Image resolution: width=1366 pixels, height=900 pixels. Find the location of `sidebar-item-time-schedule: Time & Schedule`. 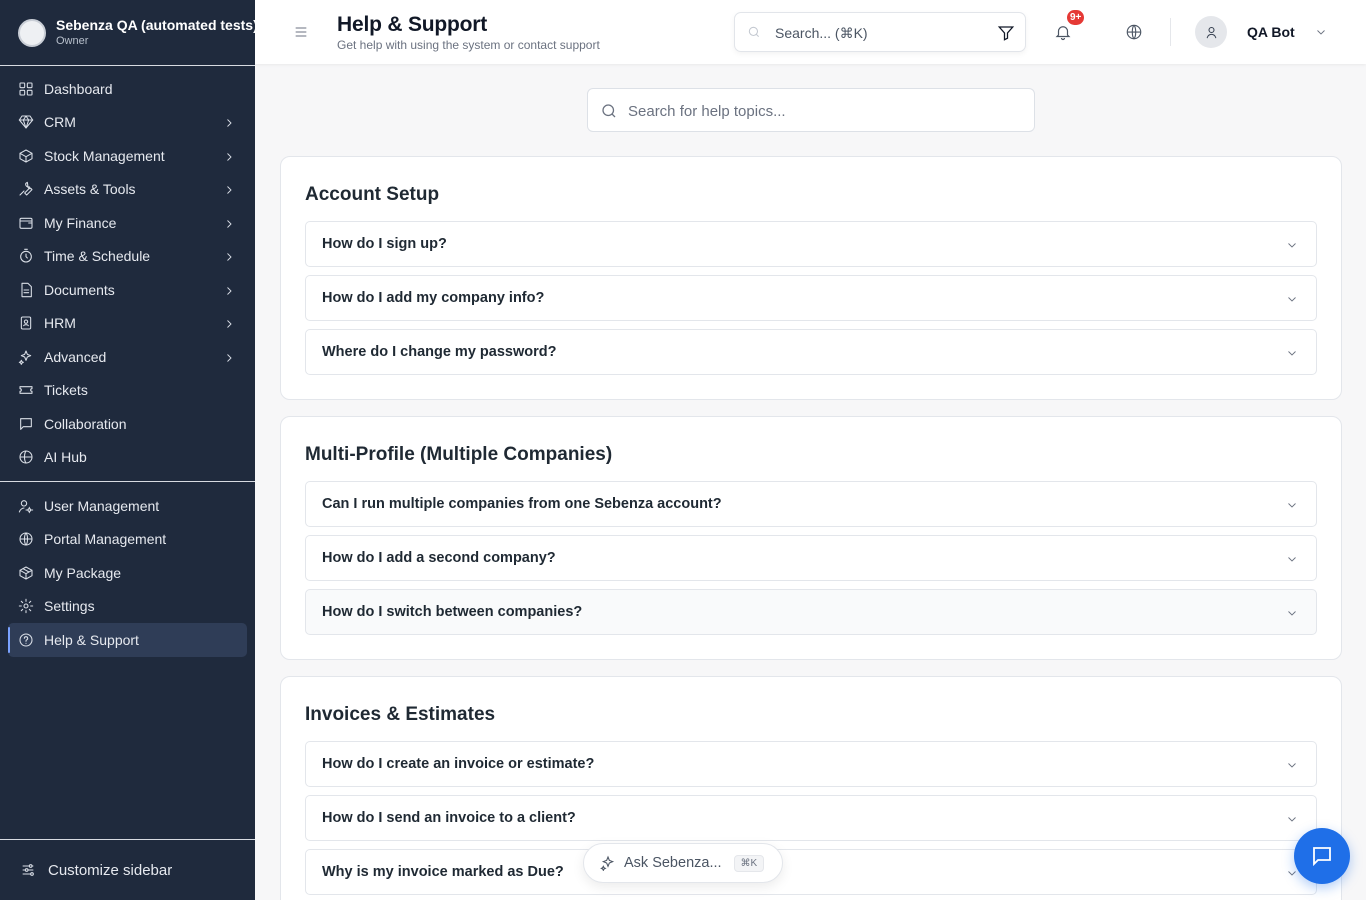

sidebar-item-time-schedule: Time & Schedule is located at coordinates (127, 257).